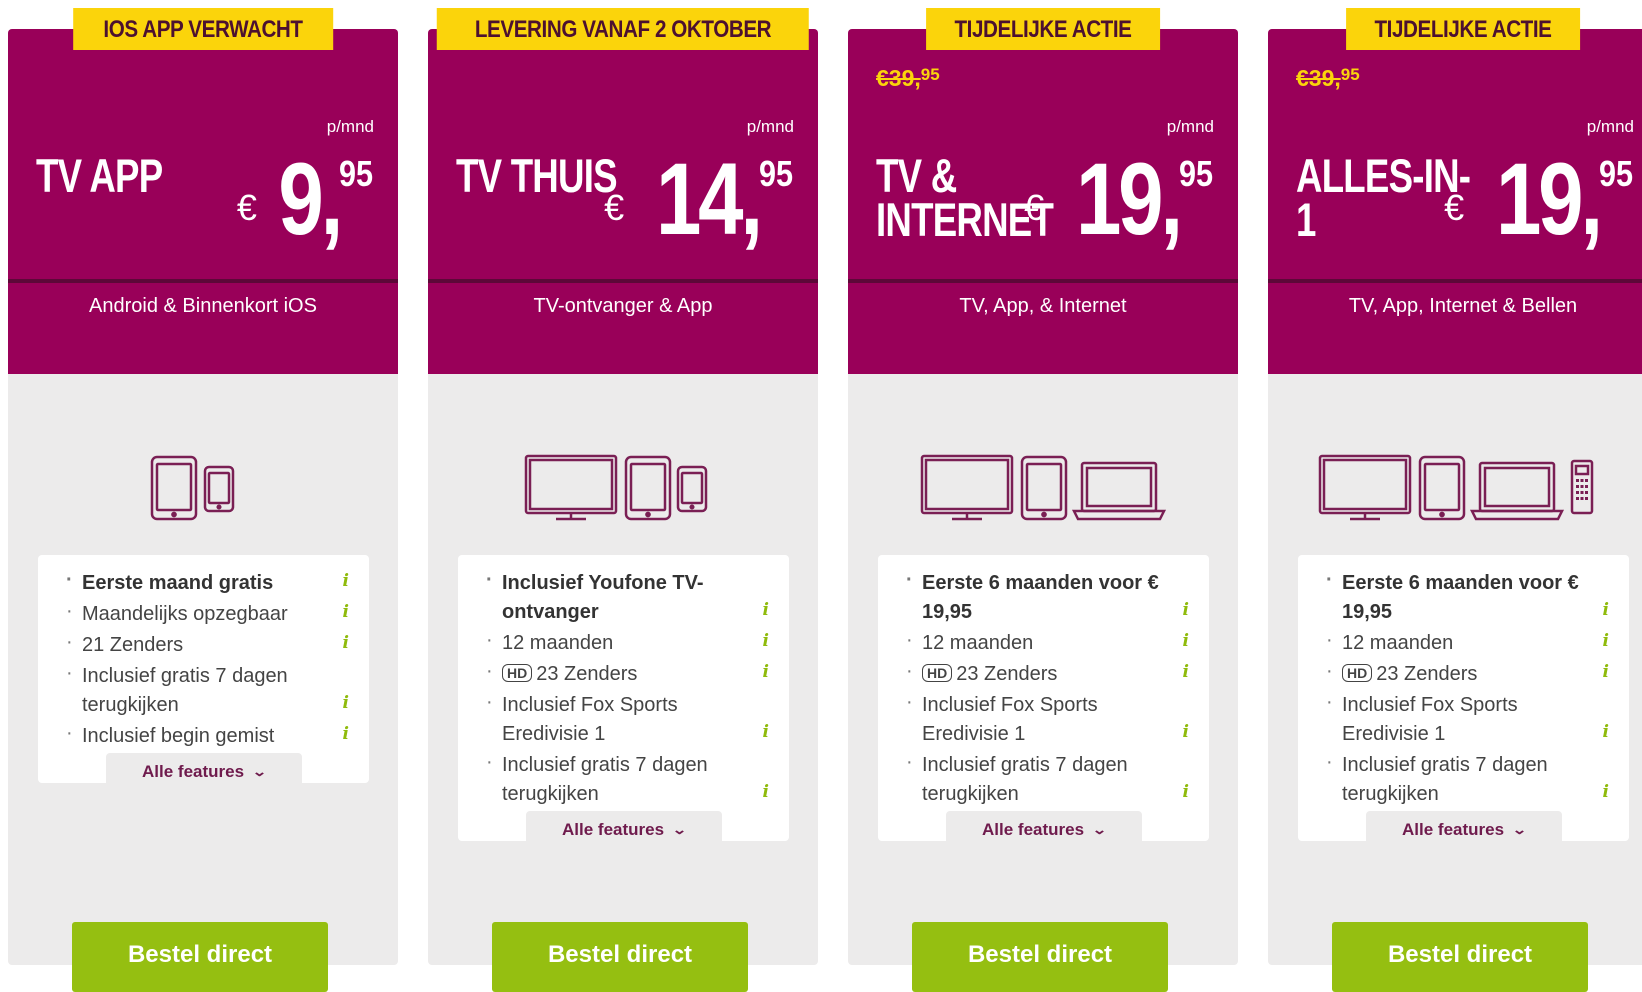 This screenshot has width=1642, height=992. Describe the element at coordinates (1463, 306) in the screenshot. I see `plan-subtitle: TV, App, Internet & Bellen` at that location.